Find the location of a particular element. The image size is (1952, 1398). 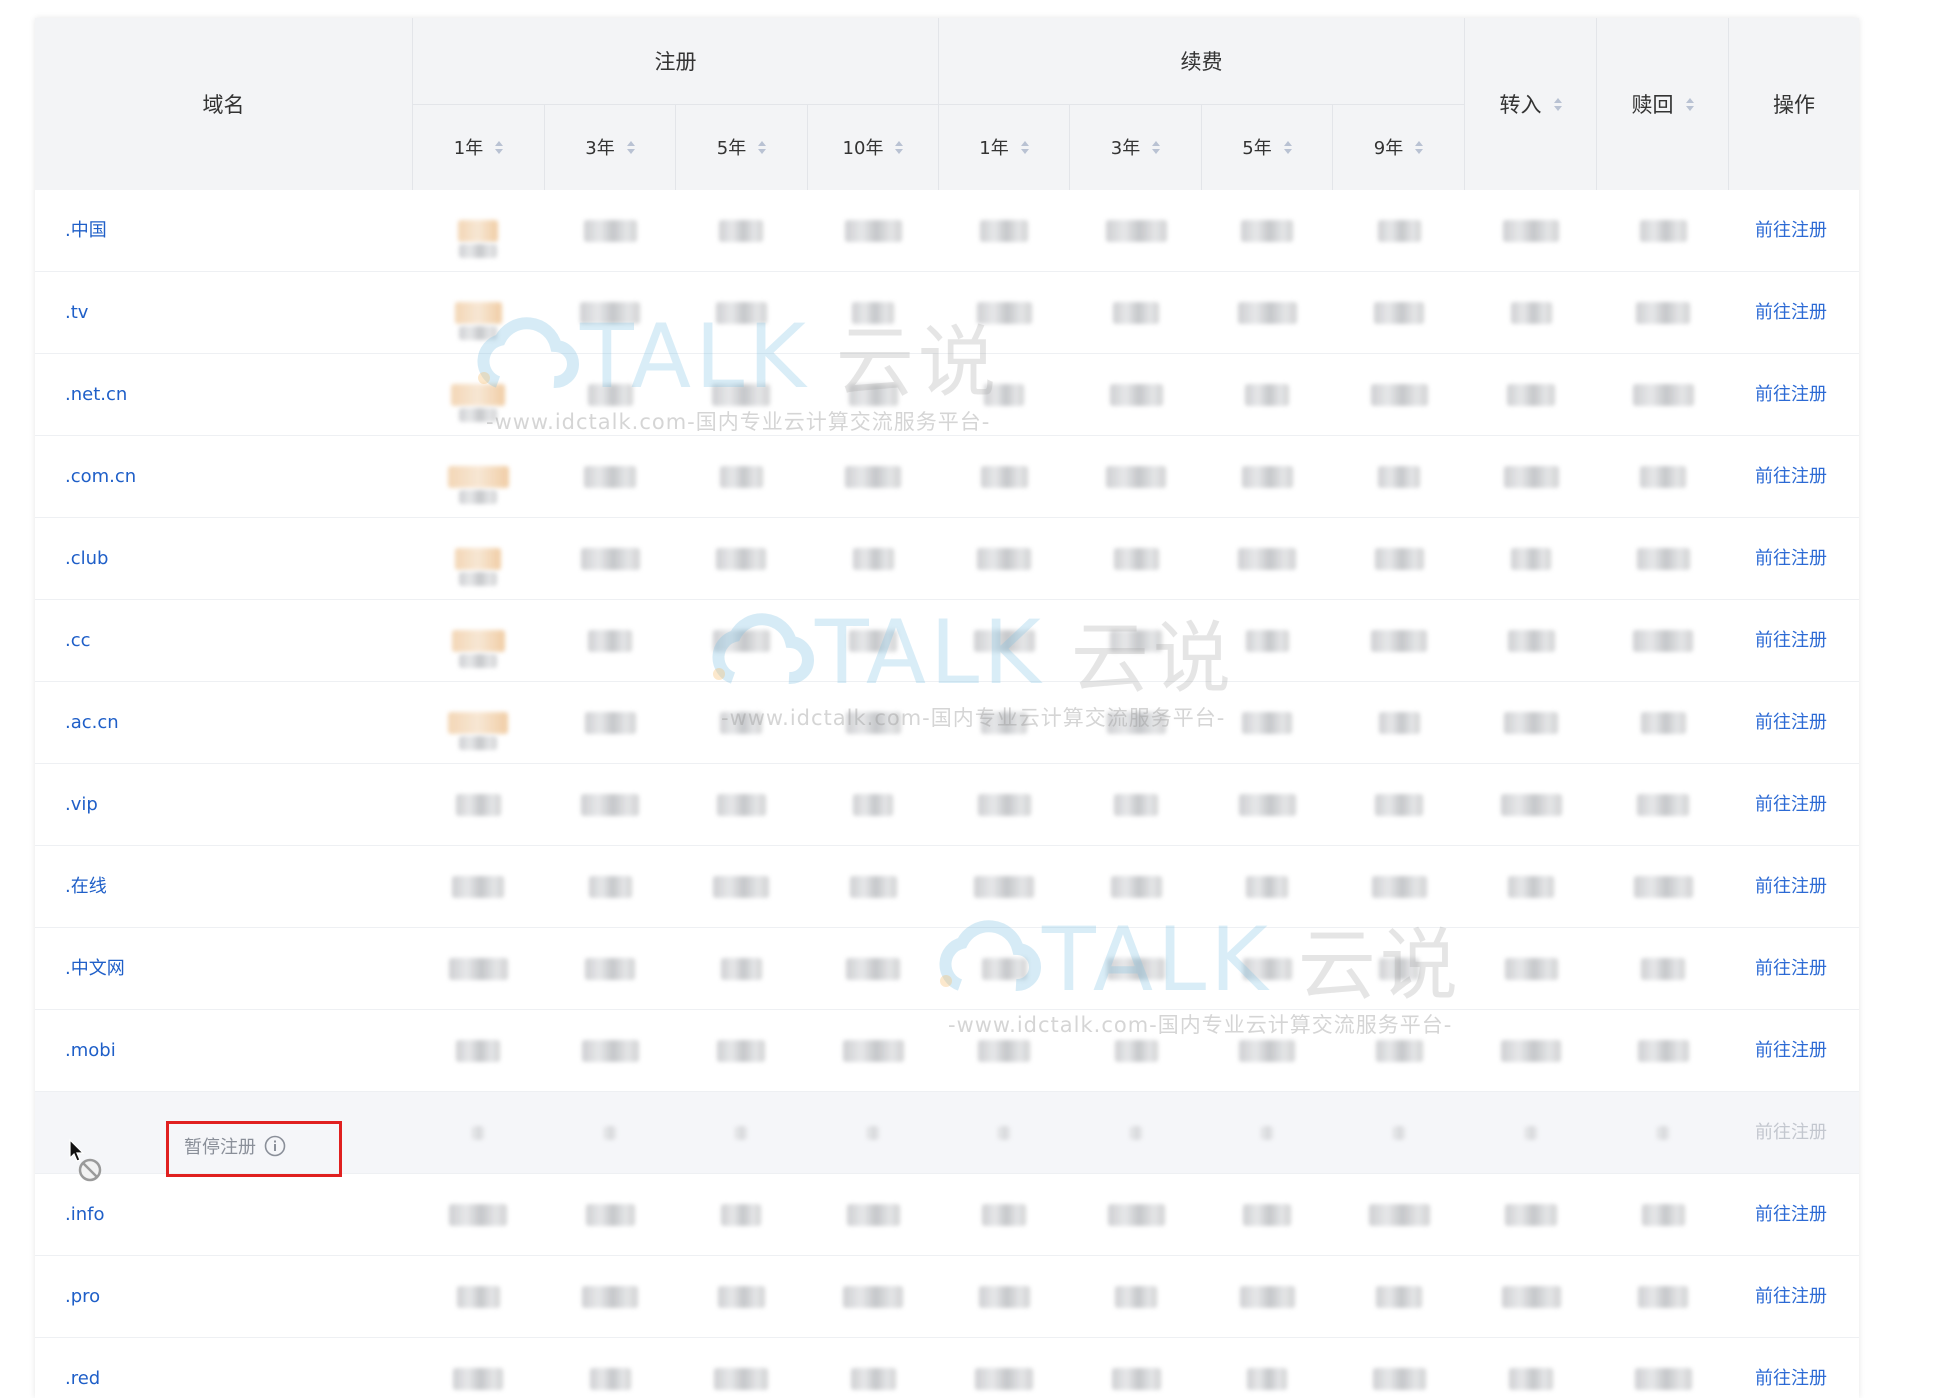

domain-name-link: .net.cn is located at coordinates (96, 395).